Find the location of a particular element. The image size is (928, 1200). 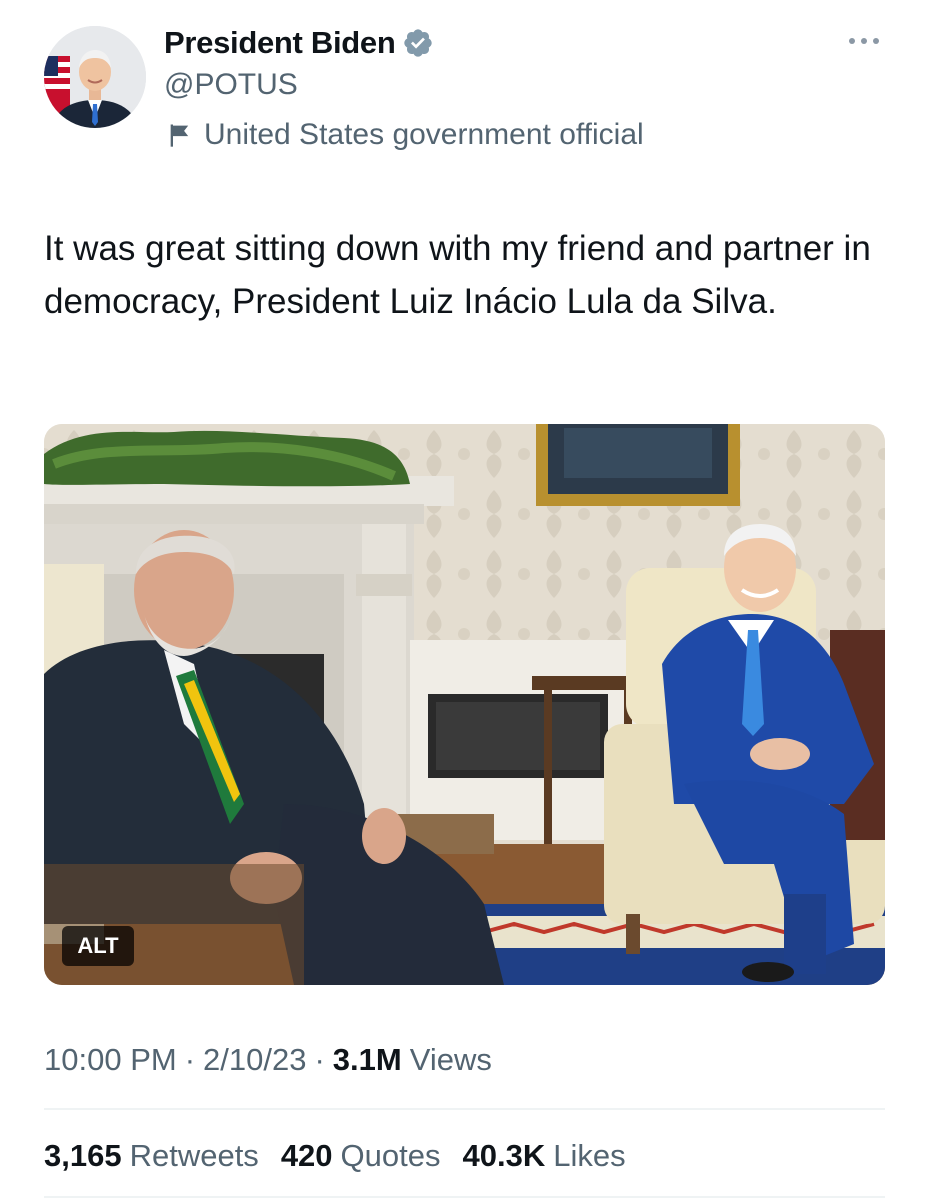

retweets-stat: 3,165 Retweets is located at coordinates (151, 1156).